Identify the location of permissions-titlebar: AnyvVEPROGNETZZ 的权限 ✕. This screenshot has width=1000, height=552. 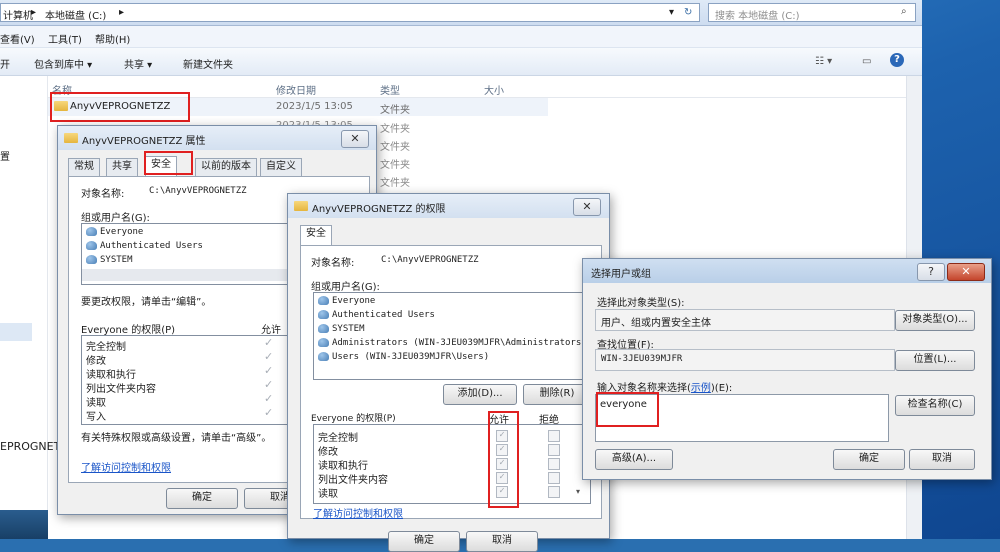
(448, 206).